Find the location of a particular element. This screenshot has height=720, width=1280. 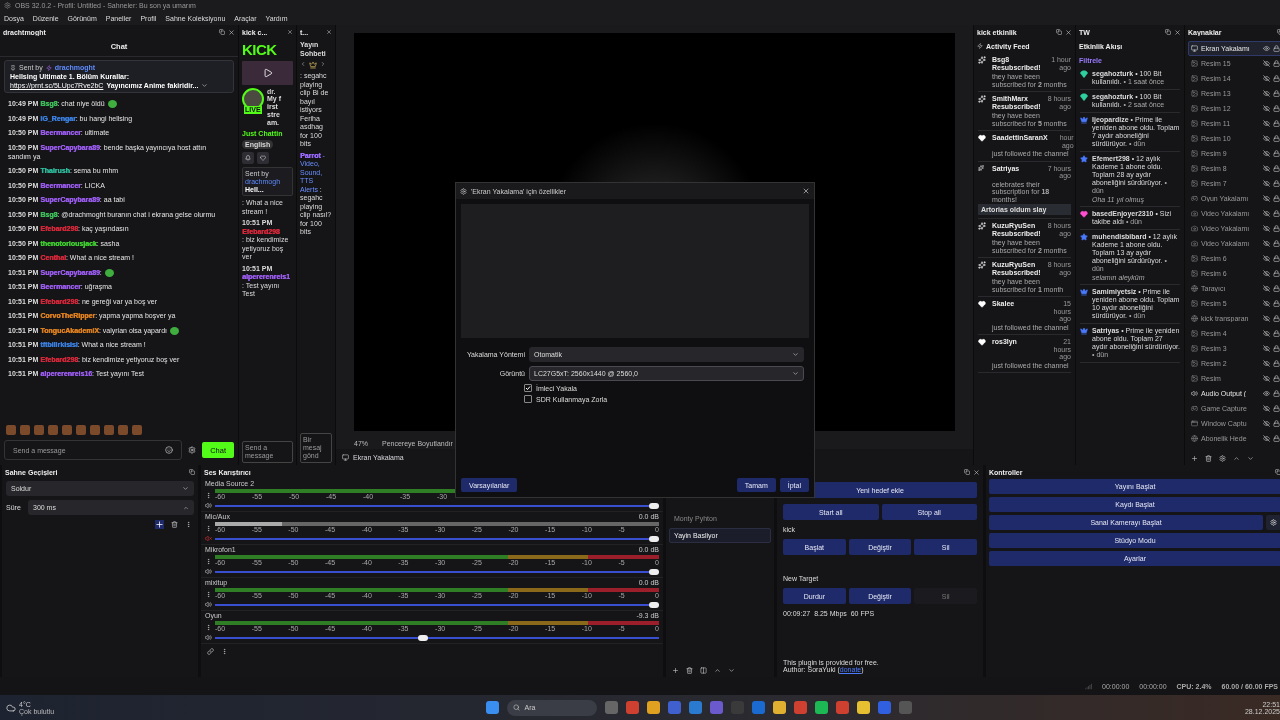

link-icon is located at coordinates (210, 651).